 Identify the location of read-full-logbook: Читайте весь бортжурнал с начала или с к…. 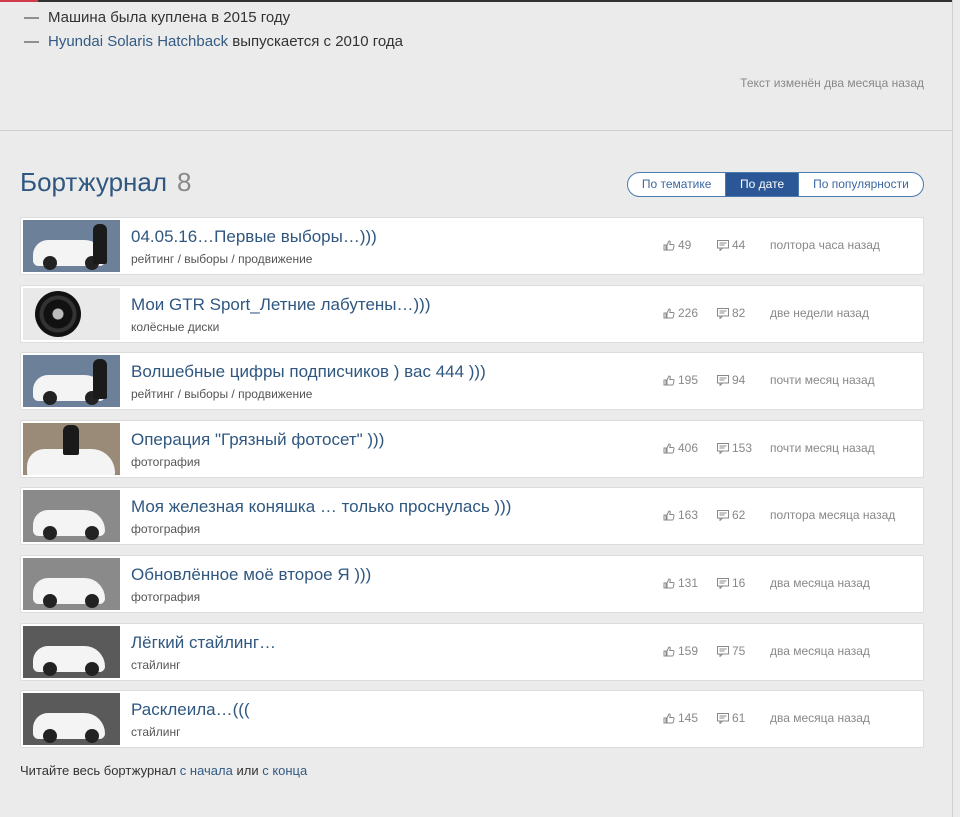
(163, 770).